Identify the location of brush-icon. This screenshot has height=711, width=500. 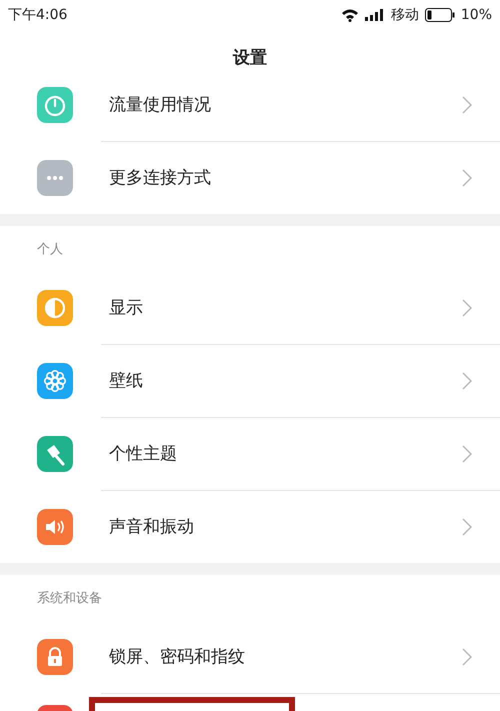
(55, 454).